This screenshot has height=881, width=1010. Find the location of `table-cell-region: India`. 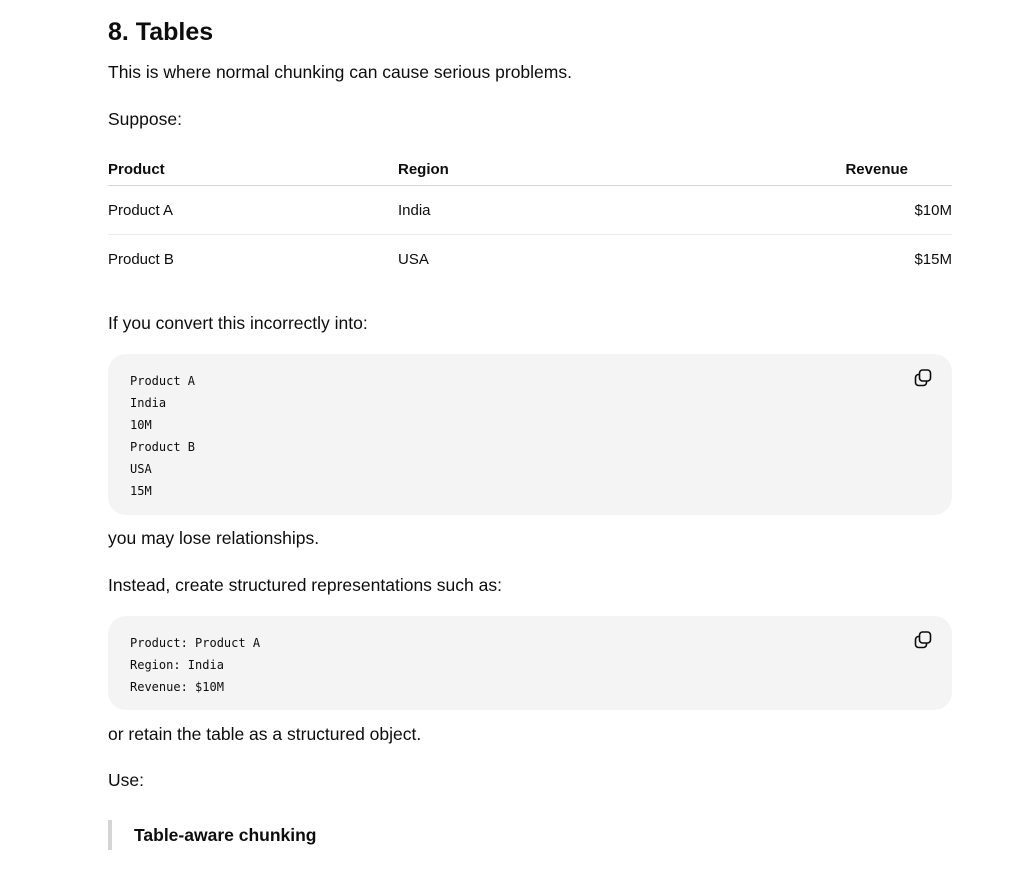

table-cell-region: India is located at coordinates (608, 210).